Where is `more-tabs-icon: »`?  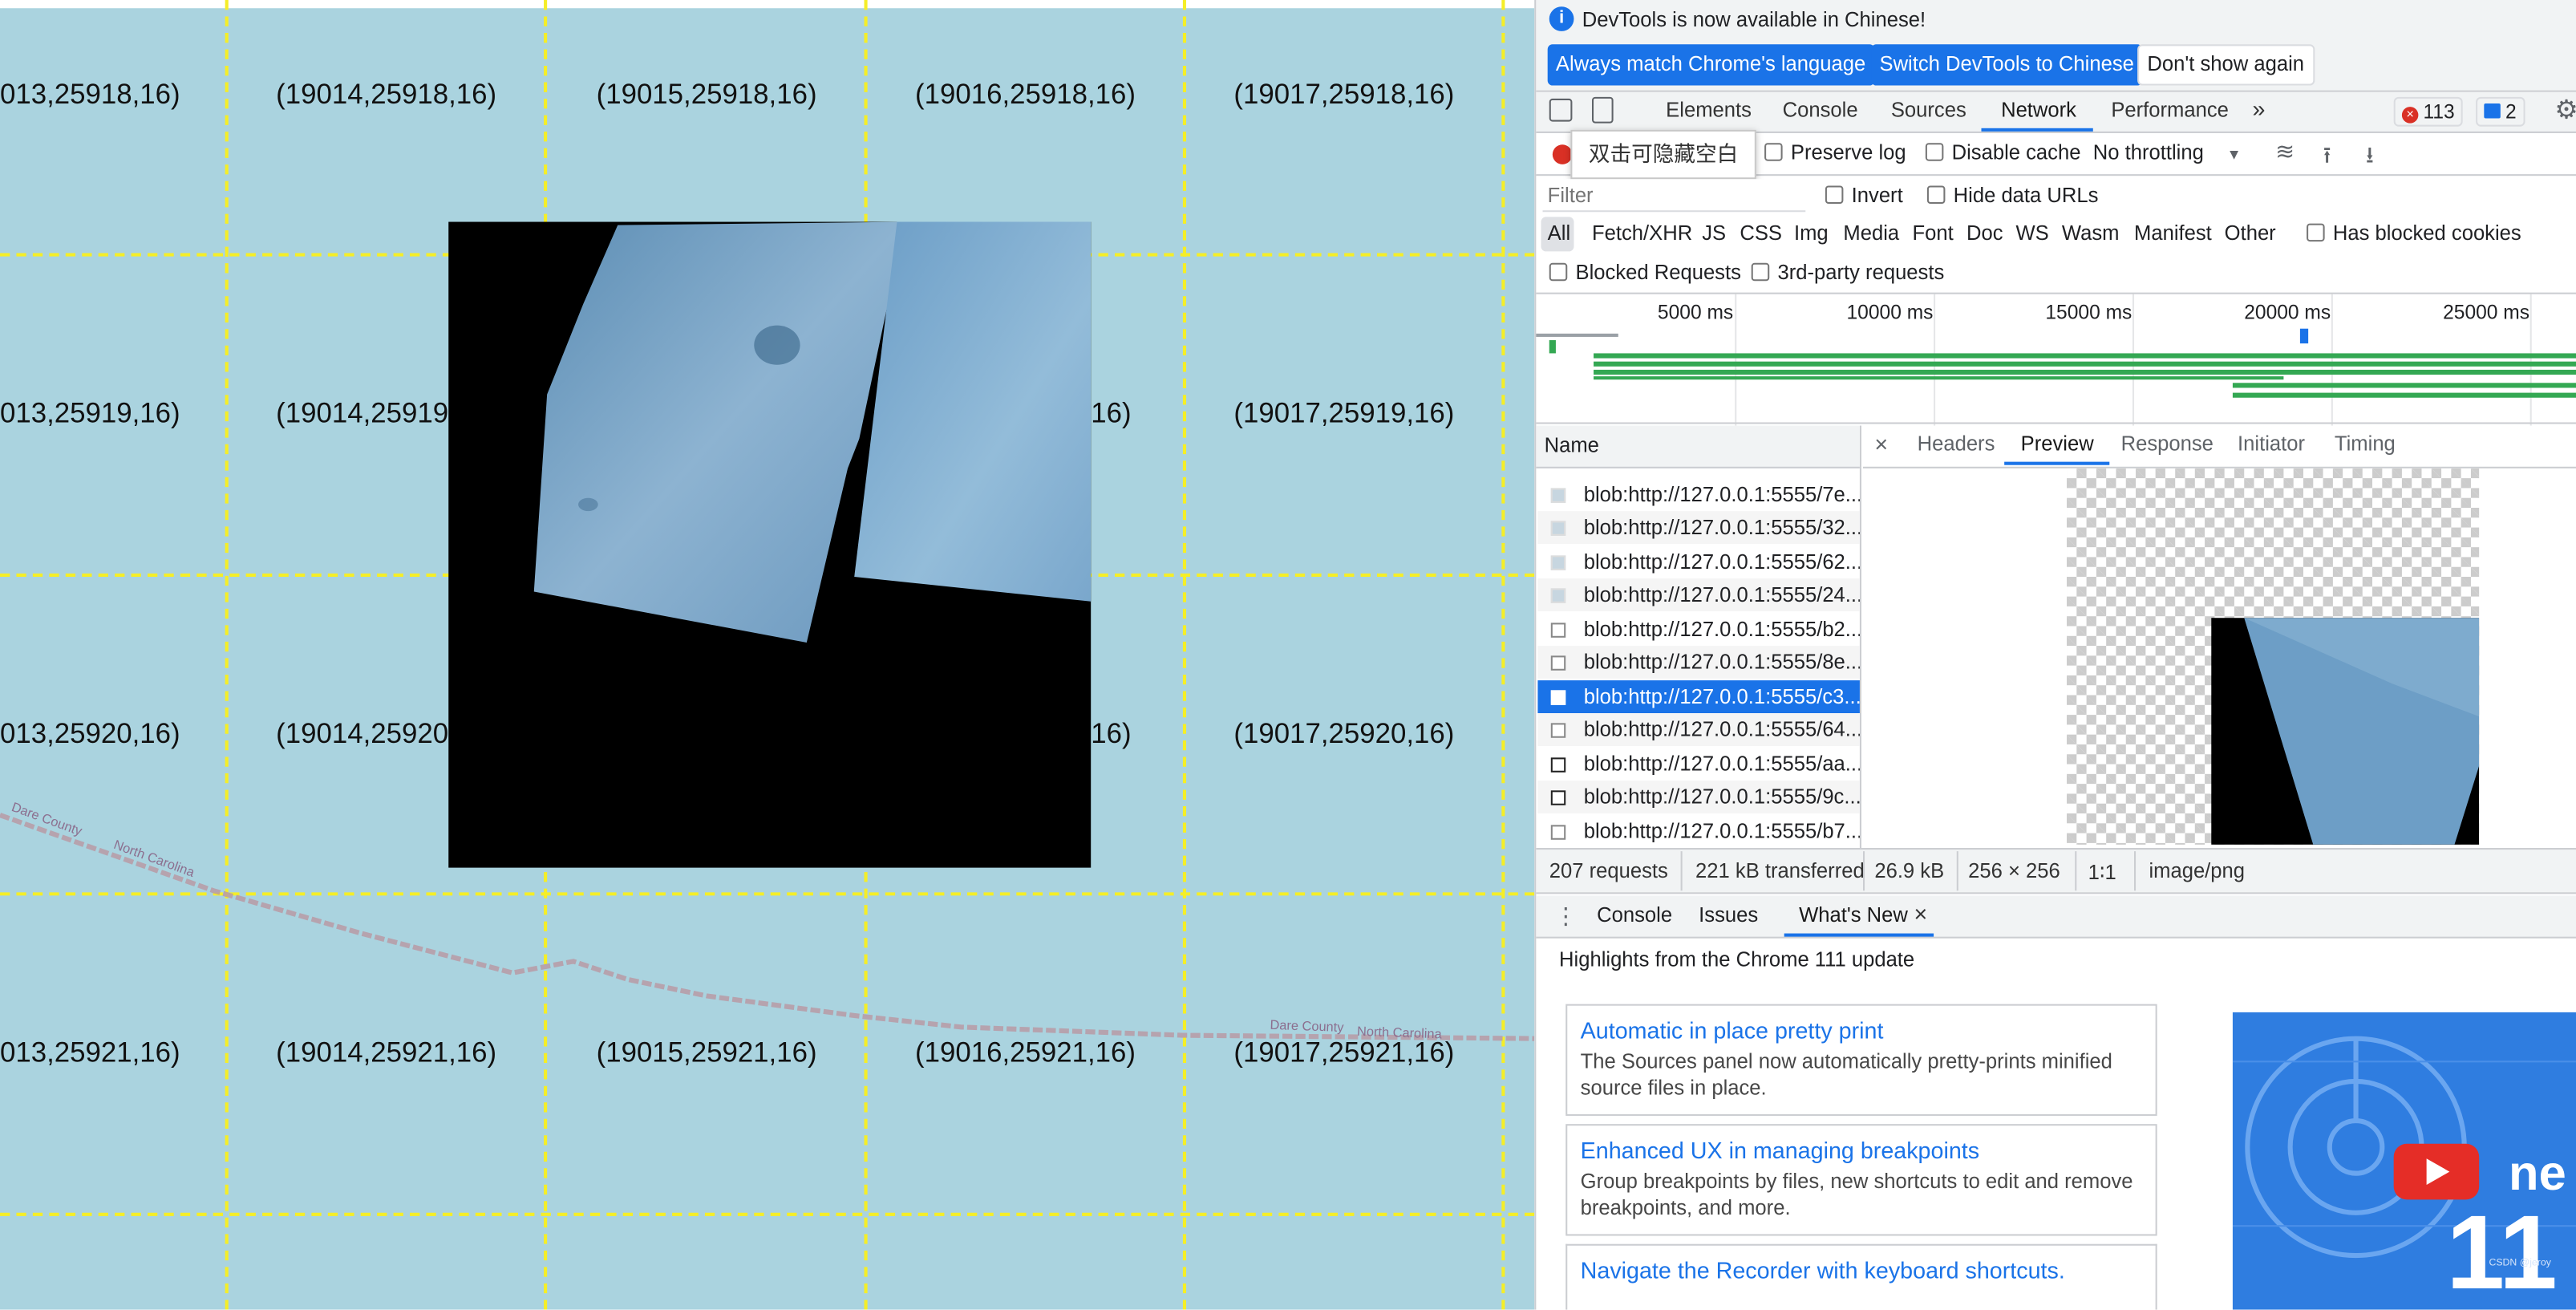
more-tabs-icon: » is located at coordinates (2258, 109).